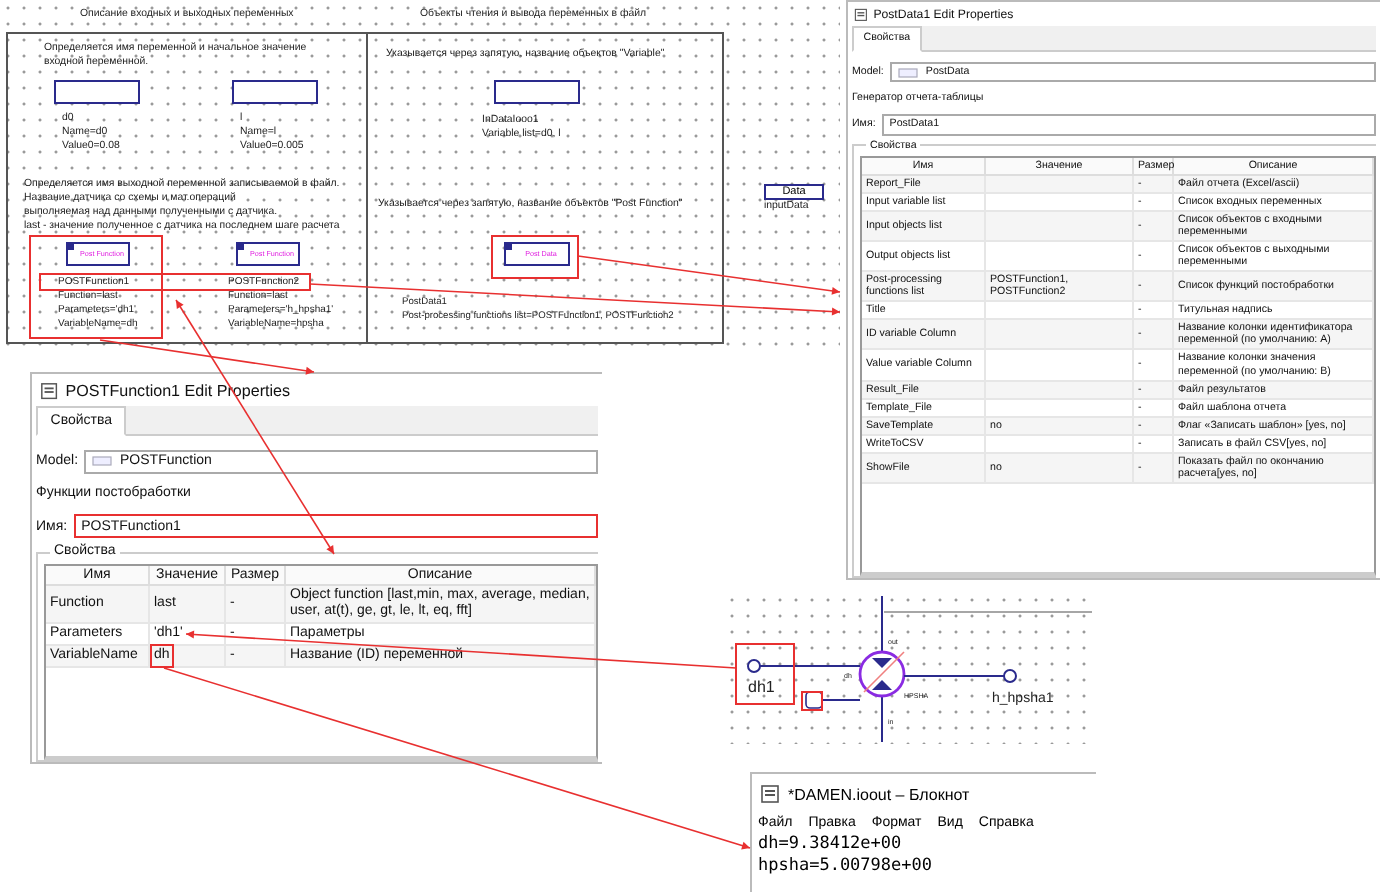 This screenshot has width=1380, height=892. Describe the element at coordinates (804, 666) in the screenshot. I see `input-port-icon` at that location.